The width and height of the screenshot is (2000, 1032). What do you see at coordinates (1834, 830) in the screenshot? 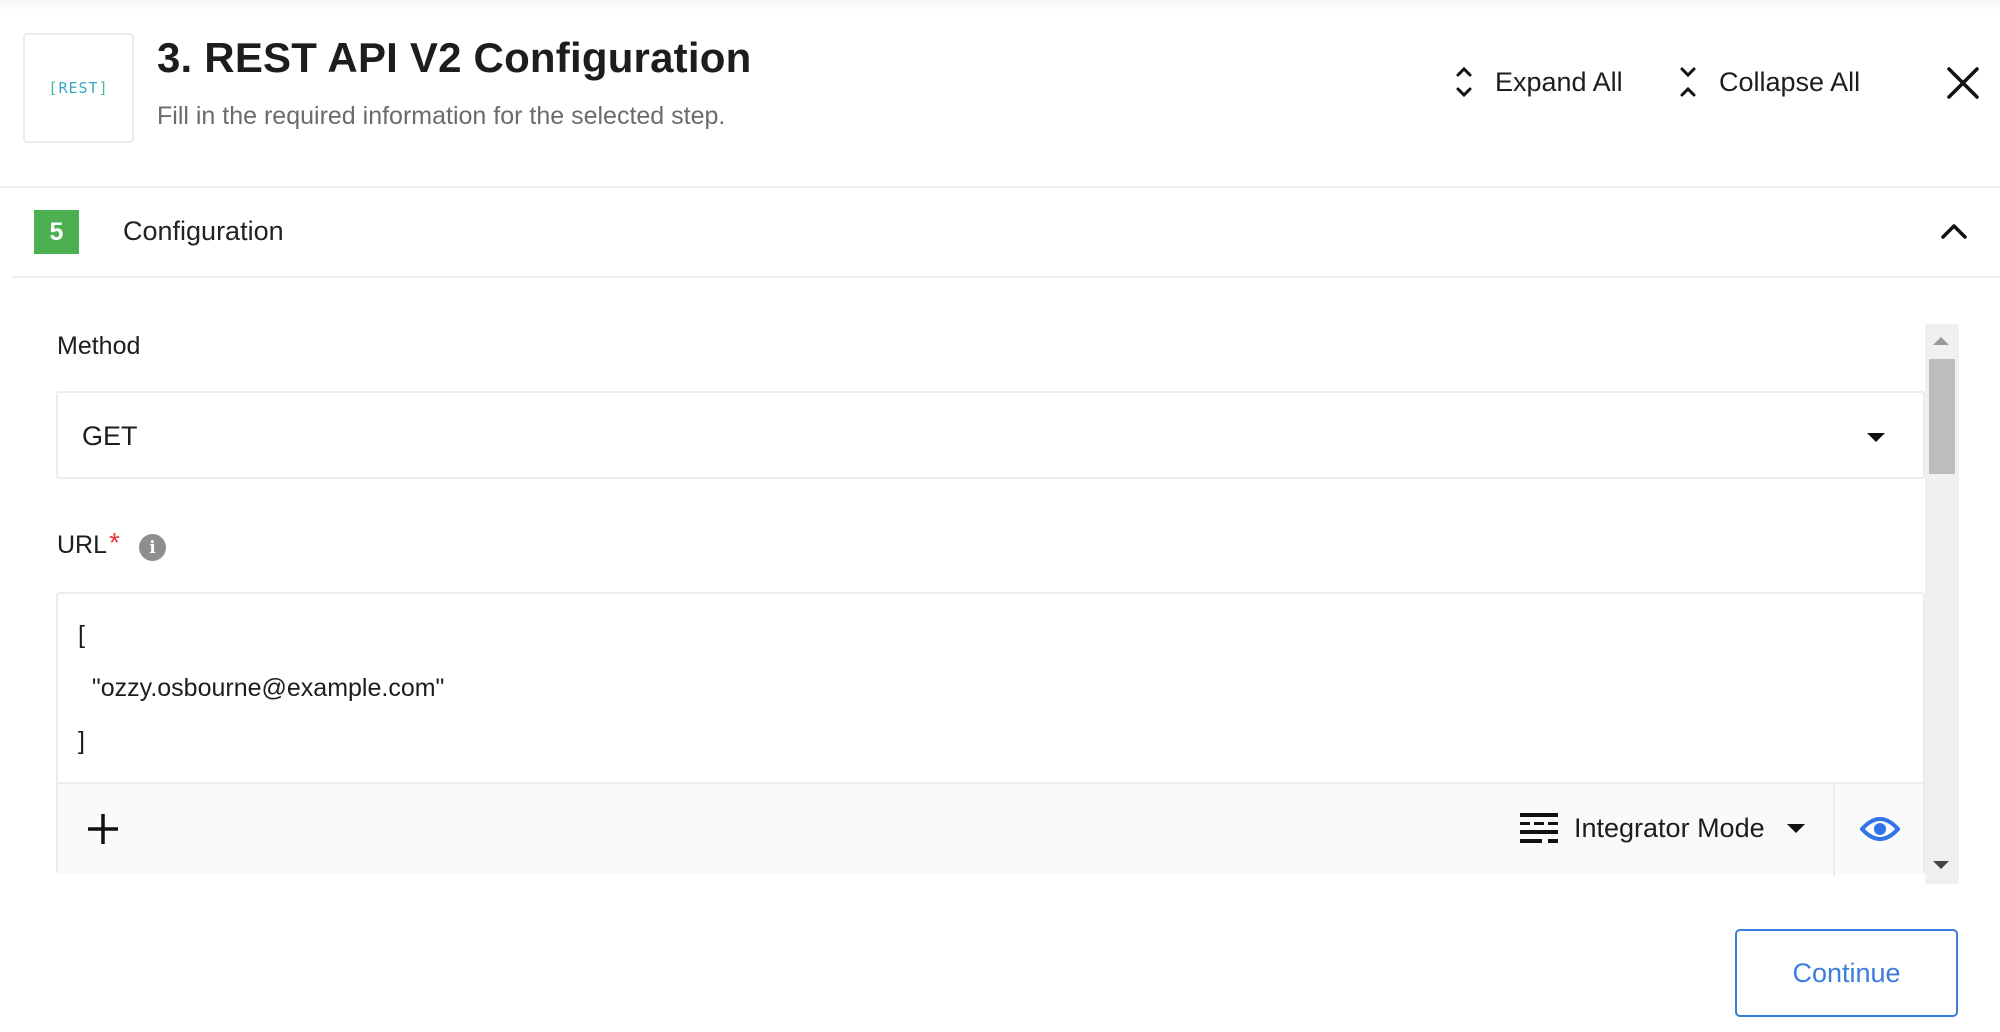
I see `toolbar-divider` at bounding box center [1834, 830].